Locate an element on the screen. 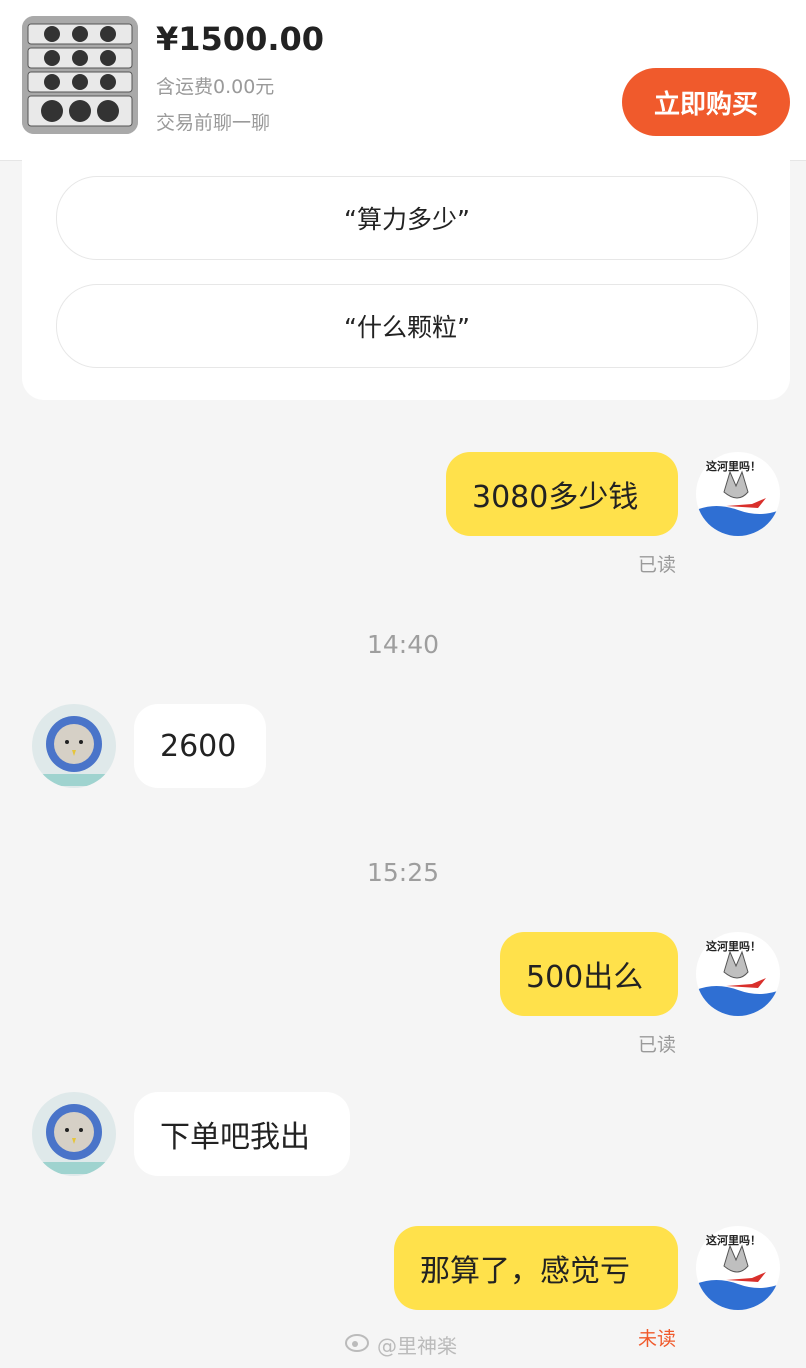 The image size is (806, 1368). product-thumbnail is located at coordinates (80, 75).